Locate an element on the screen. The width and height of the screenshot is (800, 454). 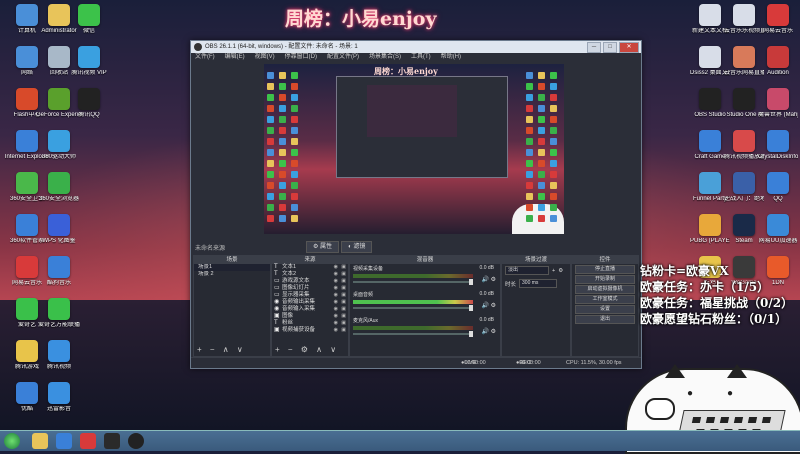
source-item: T 文本2 ◉ ▣ is located at coordinates (310, 274).